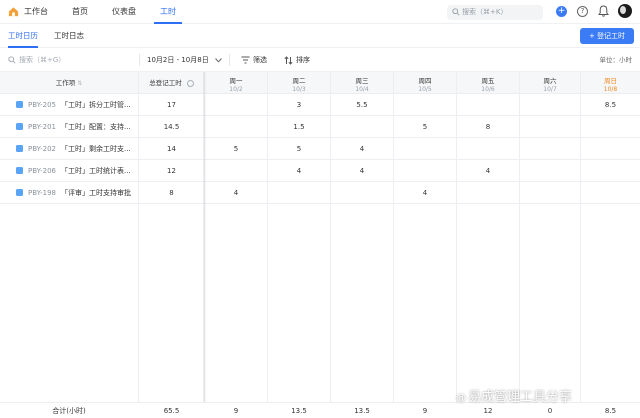 The image size is (640, 418). Describe the element at coordinates (550, 89) in the screenshot. I see `day-date: 10/7` at that location.